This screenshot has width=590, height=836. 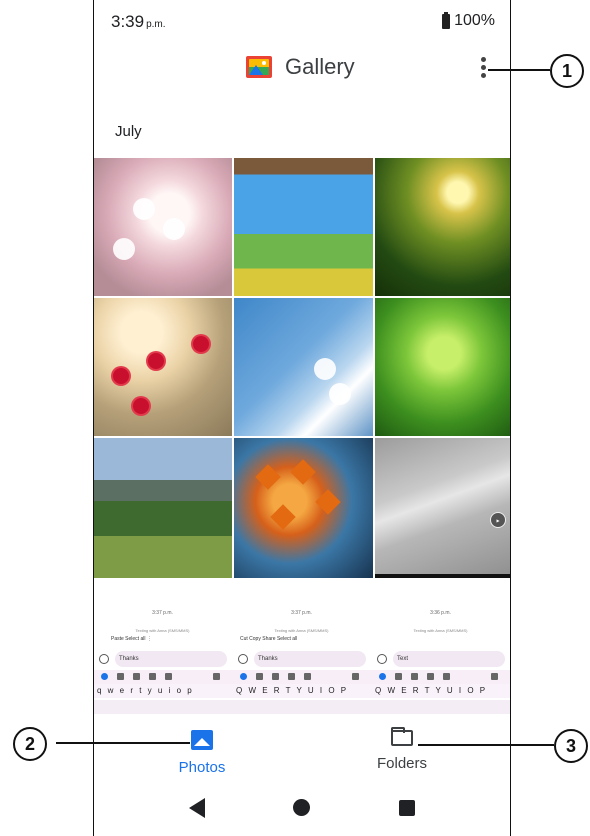 I want to click on status-time-value: 3:39, so click(x=128, y=21).